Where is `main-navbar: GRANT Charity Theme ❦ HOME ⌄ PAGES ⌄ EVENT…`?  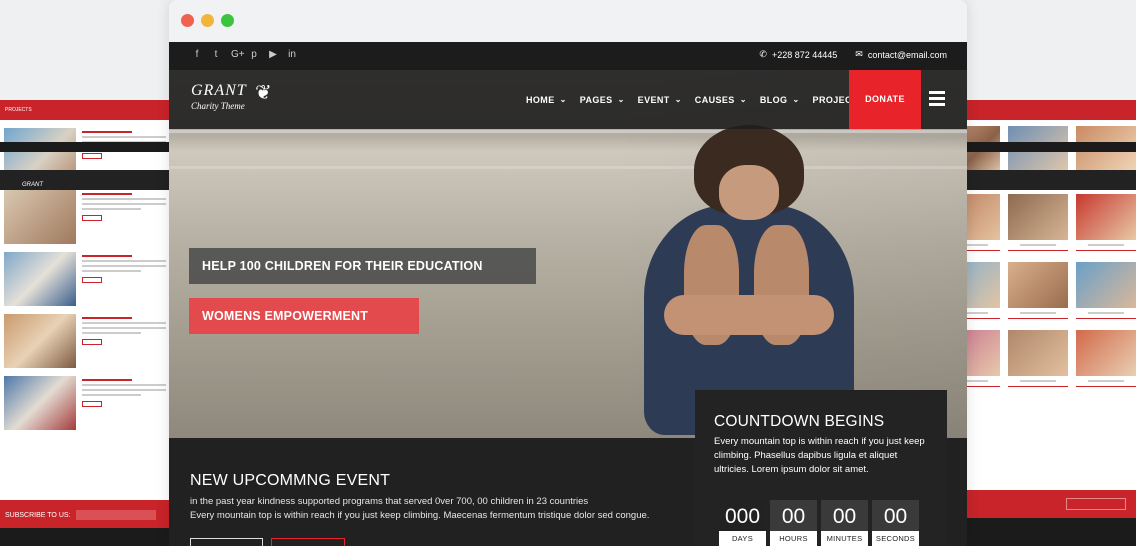 main-navbar: GRANT Charity Theme ❦ HOME ⌄ PAGES ⌄ EVENT… is located at coordinates (568, 99).